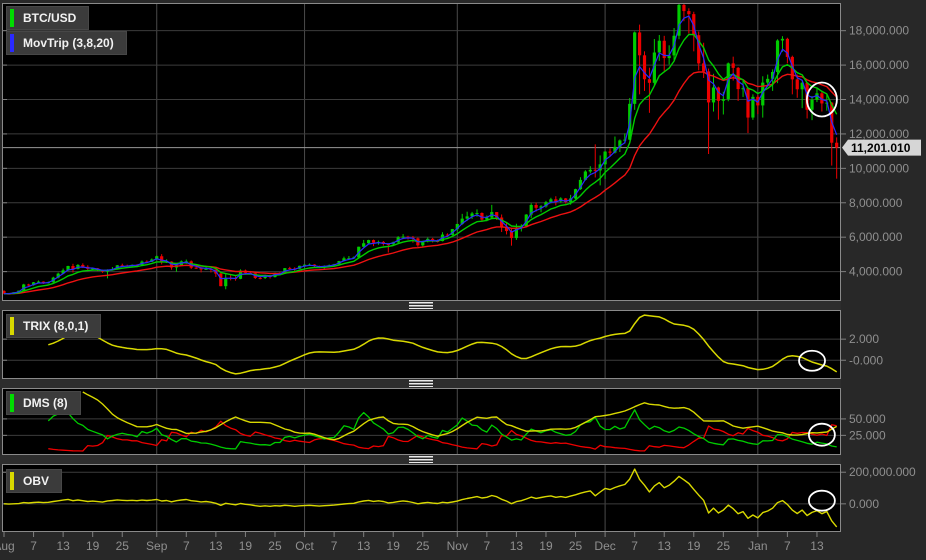 The image size is (926, 560). I want to click on legend-obv-label: OBV, so click(36, 481).